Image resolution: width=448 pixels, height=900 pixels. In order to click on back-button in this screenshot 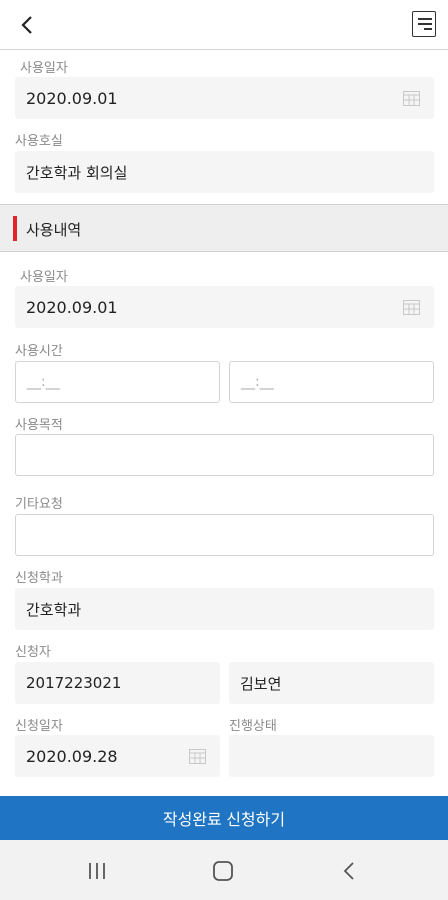, I will do `click(27, 25)`.